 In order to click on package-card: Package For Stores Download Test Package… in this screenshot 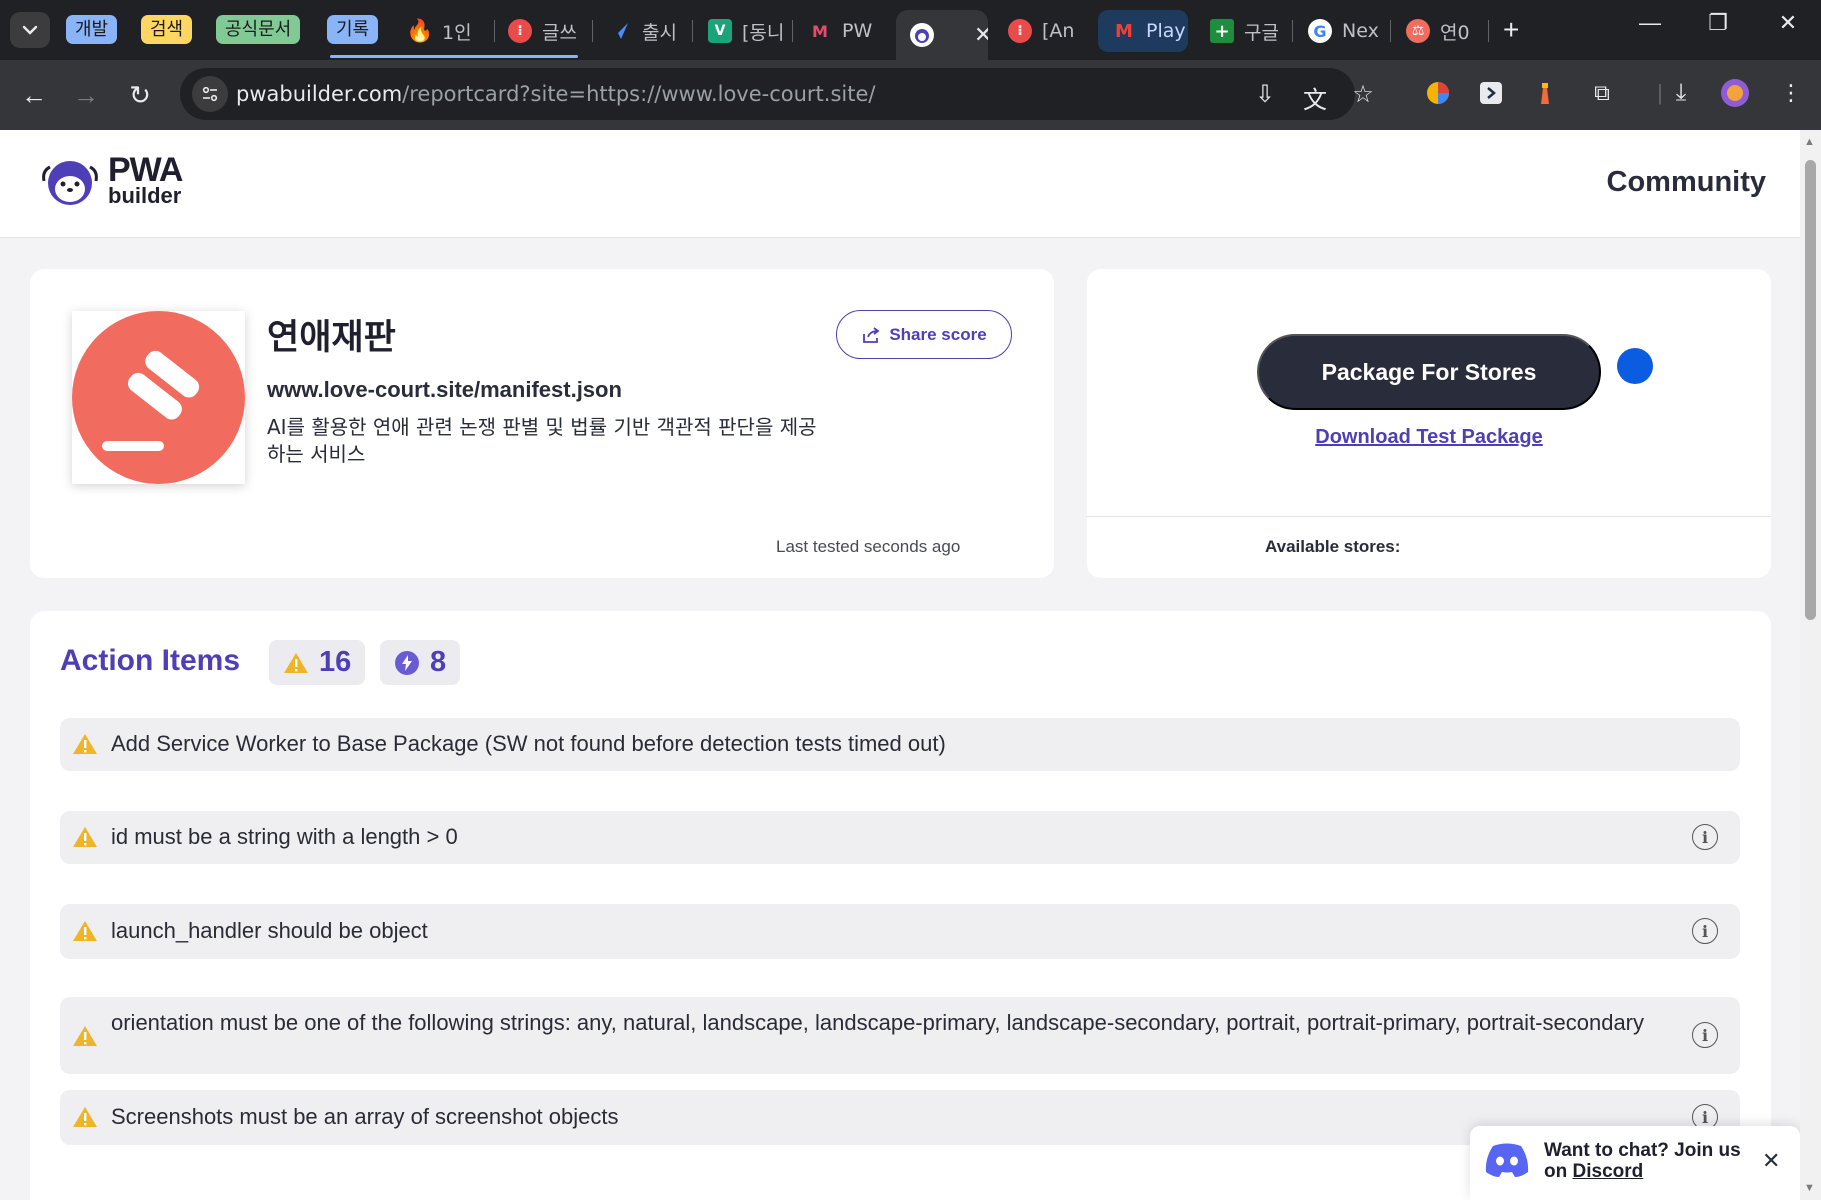, I will do `click(1429, 423)`.